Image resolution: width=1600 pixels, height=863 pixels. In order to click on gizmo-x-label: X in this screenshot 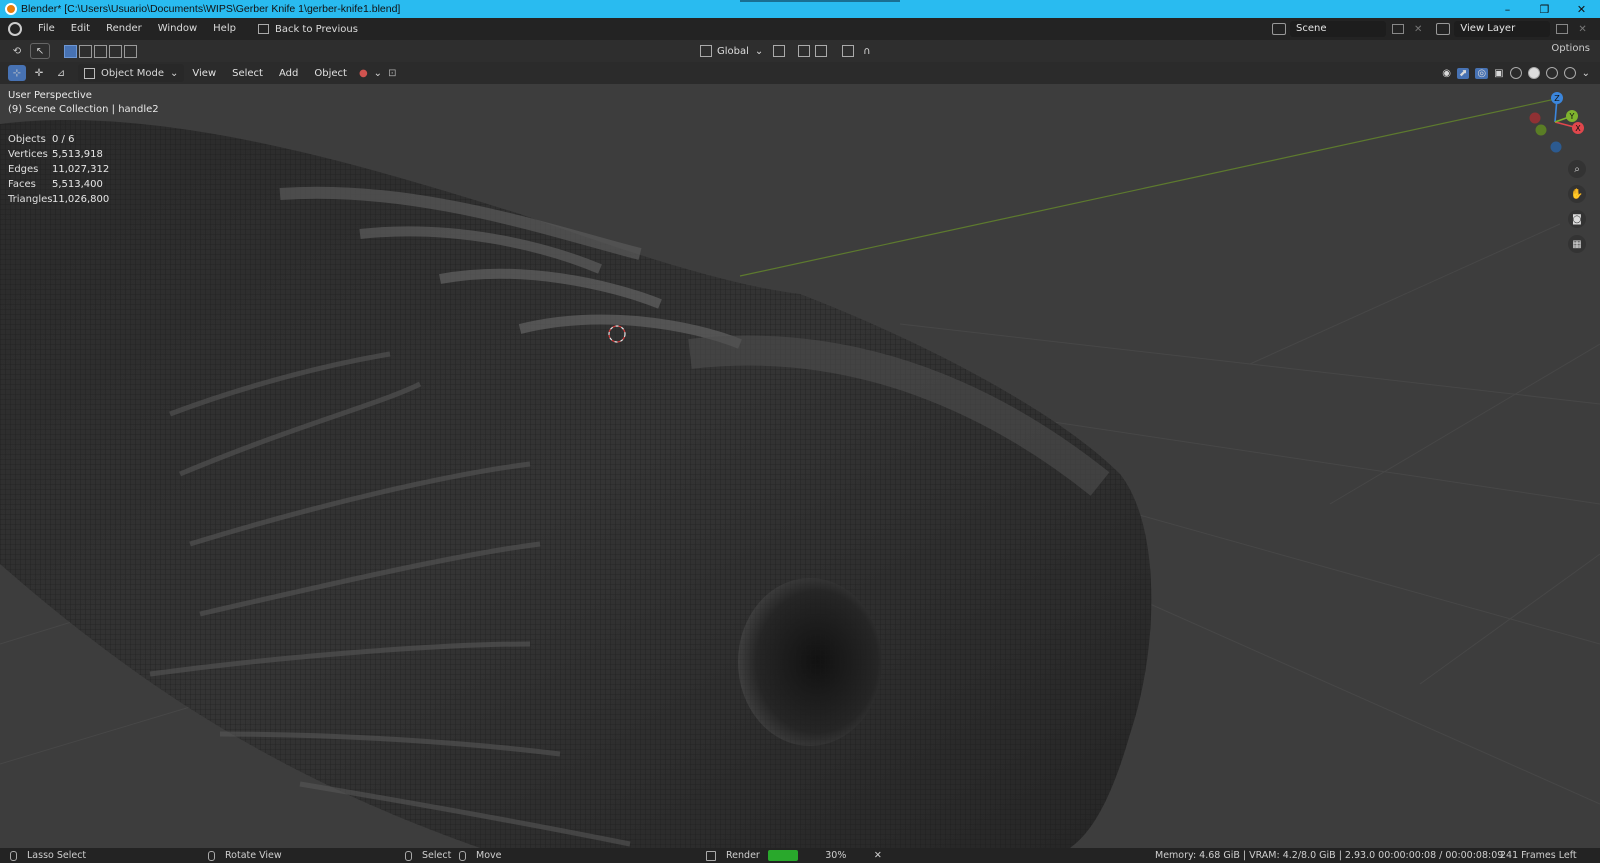, I will do `click(1578, 128)`.